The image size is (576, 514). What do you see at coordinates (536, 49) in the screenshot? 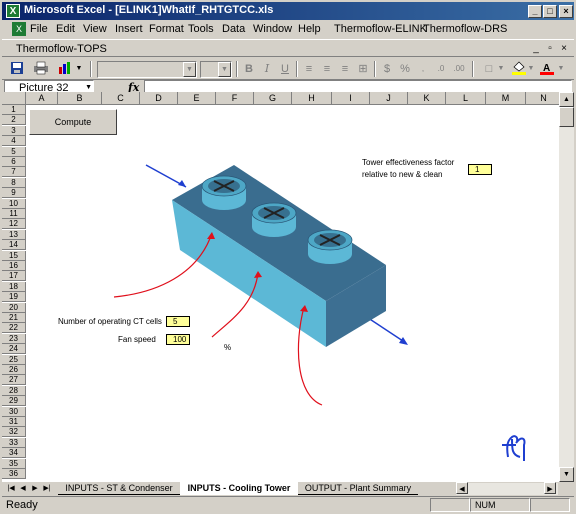
I see `mdi-minimize-button: _` at bounding box center [536, 49].